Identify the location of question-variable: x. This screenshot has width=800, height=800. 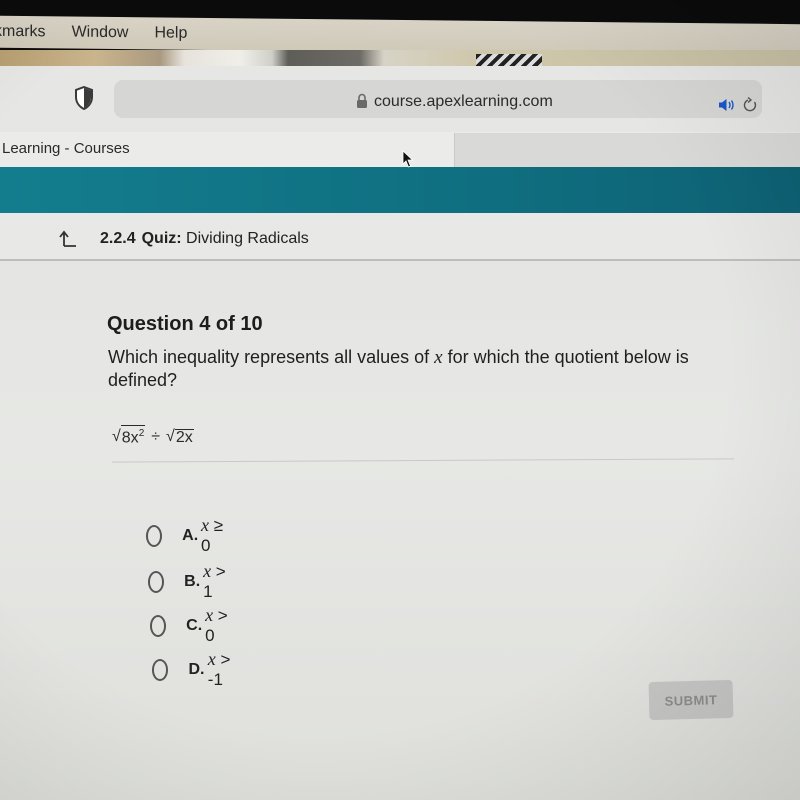
(438, 357).